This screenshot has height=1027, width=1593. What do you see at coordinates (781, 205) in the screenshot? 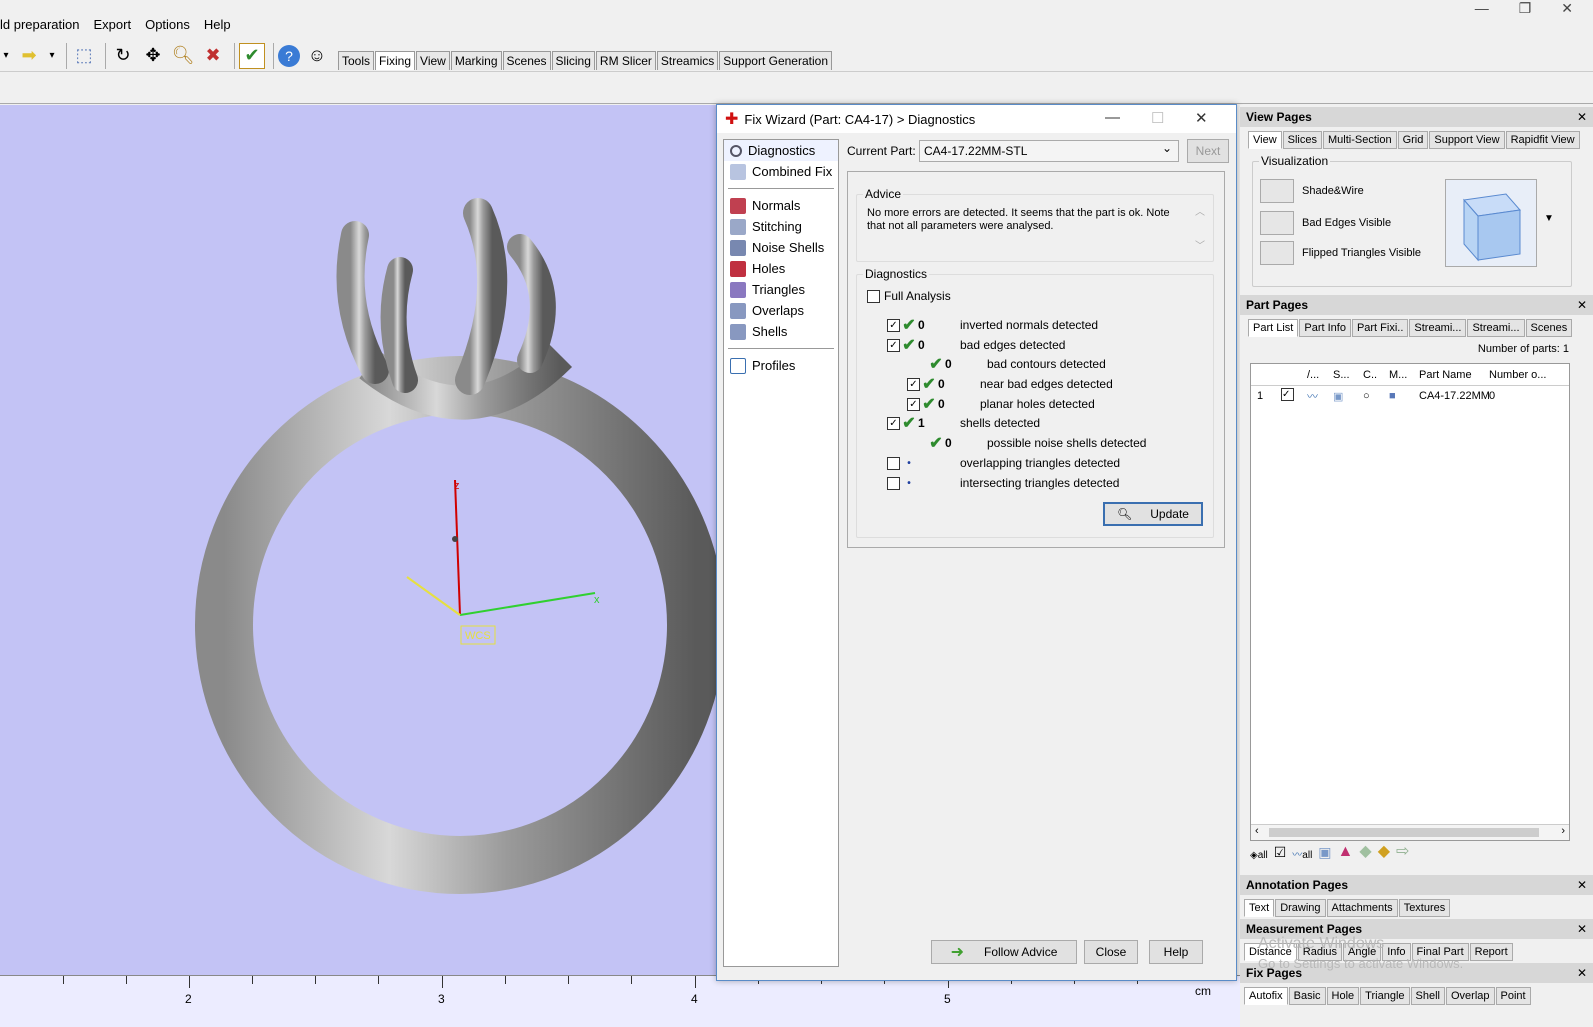
I see `nav-normals: Normals` at bounding box center [781, 205].